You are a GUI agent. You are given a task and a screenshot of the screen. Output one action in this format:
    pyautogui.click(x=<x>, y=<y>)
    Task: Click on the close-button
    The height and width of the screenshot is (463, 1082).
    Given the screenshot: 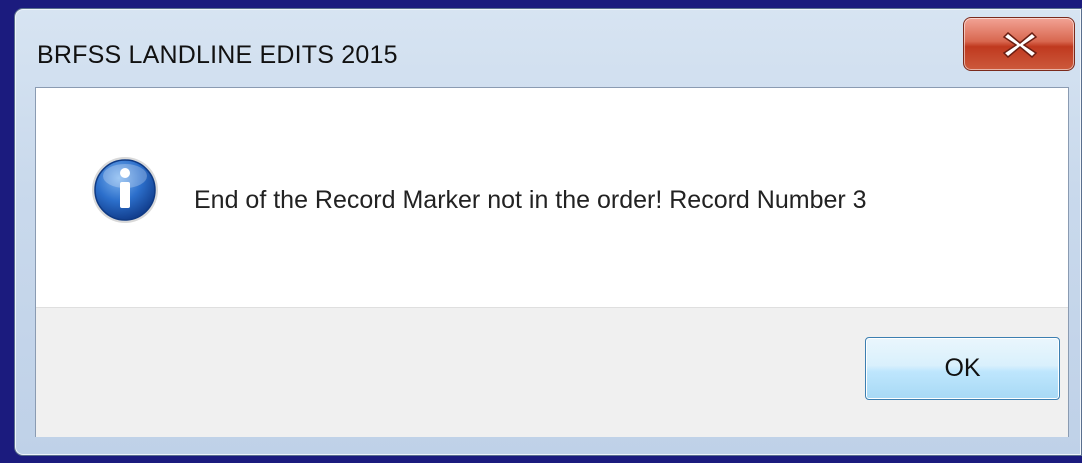 What is the action you would take?
    pyautogui.click(x=1019, y=44)
    